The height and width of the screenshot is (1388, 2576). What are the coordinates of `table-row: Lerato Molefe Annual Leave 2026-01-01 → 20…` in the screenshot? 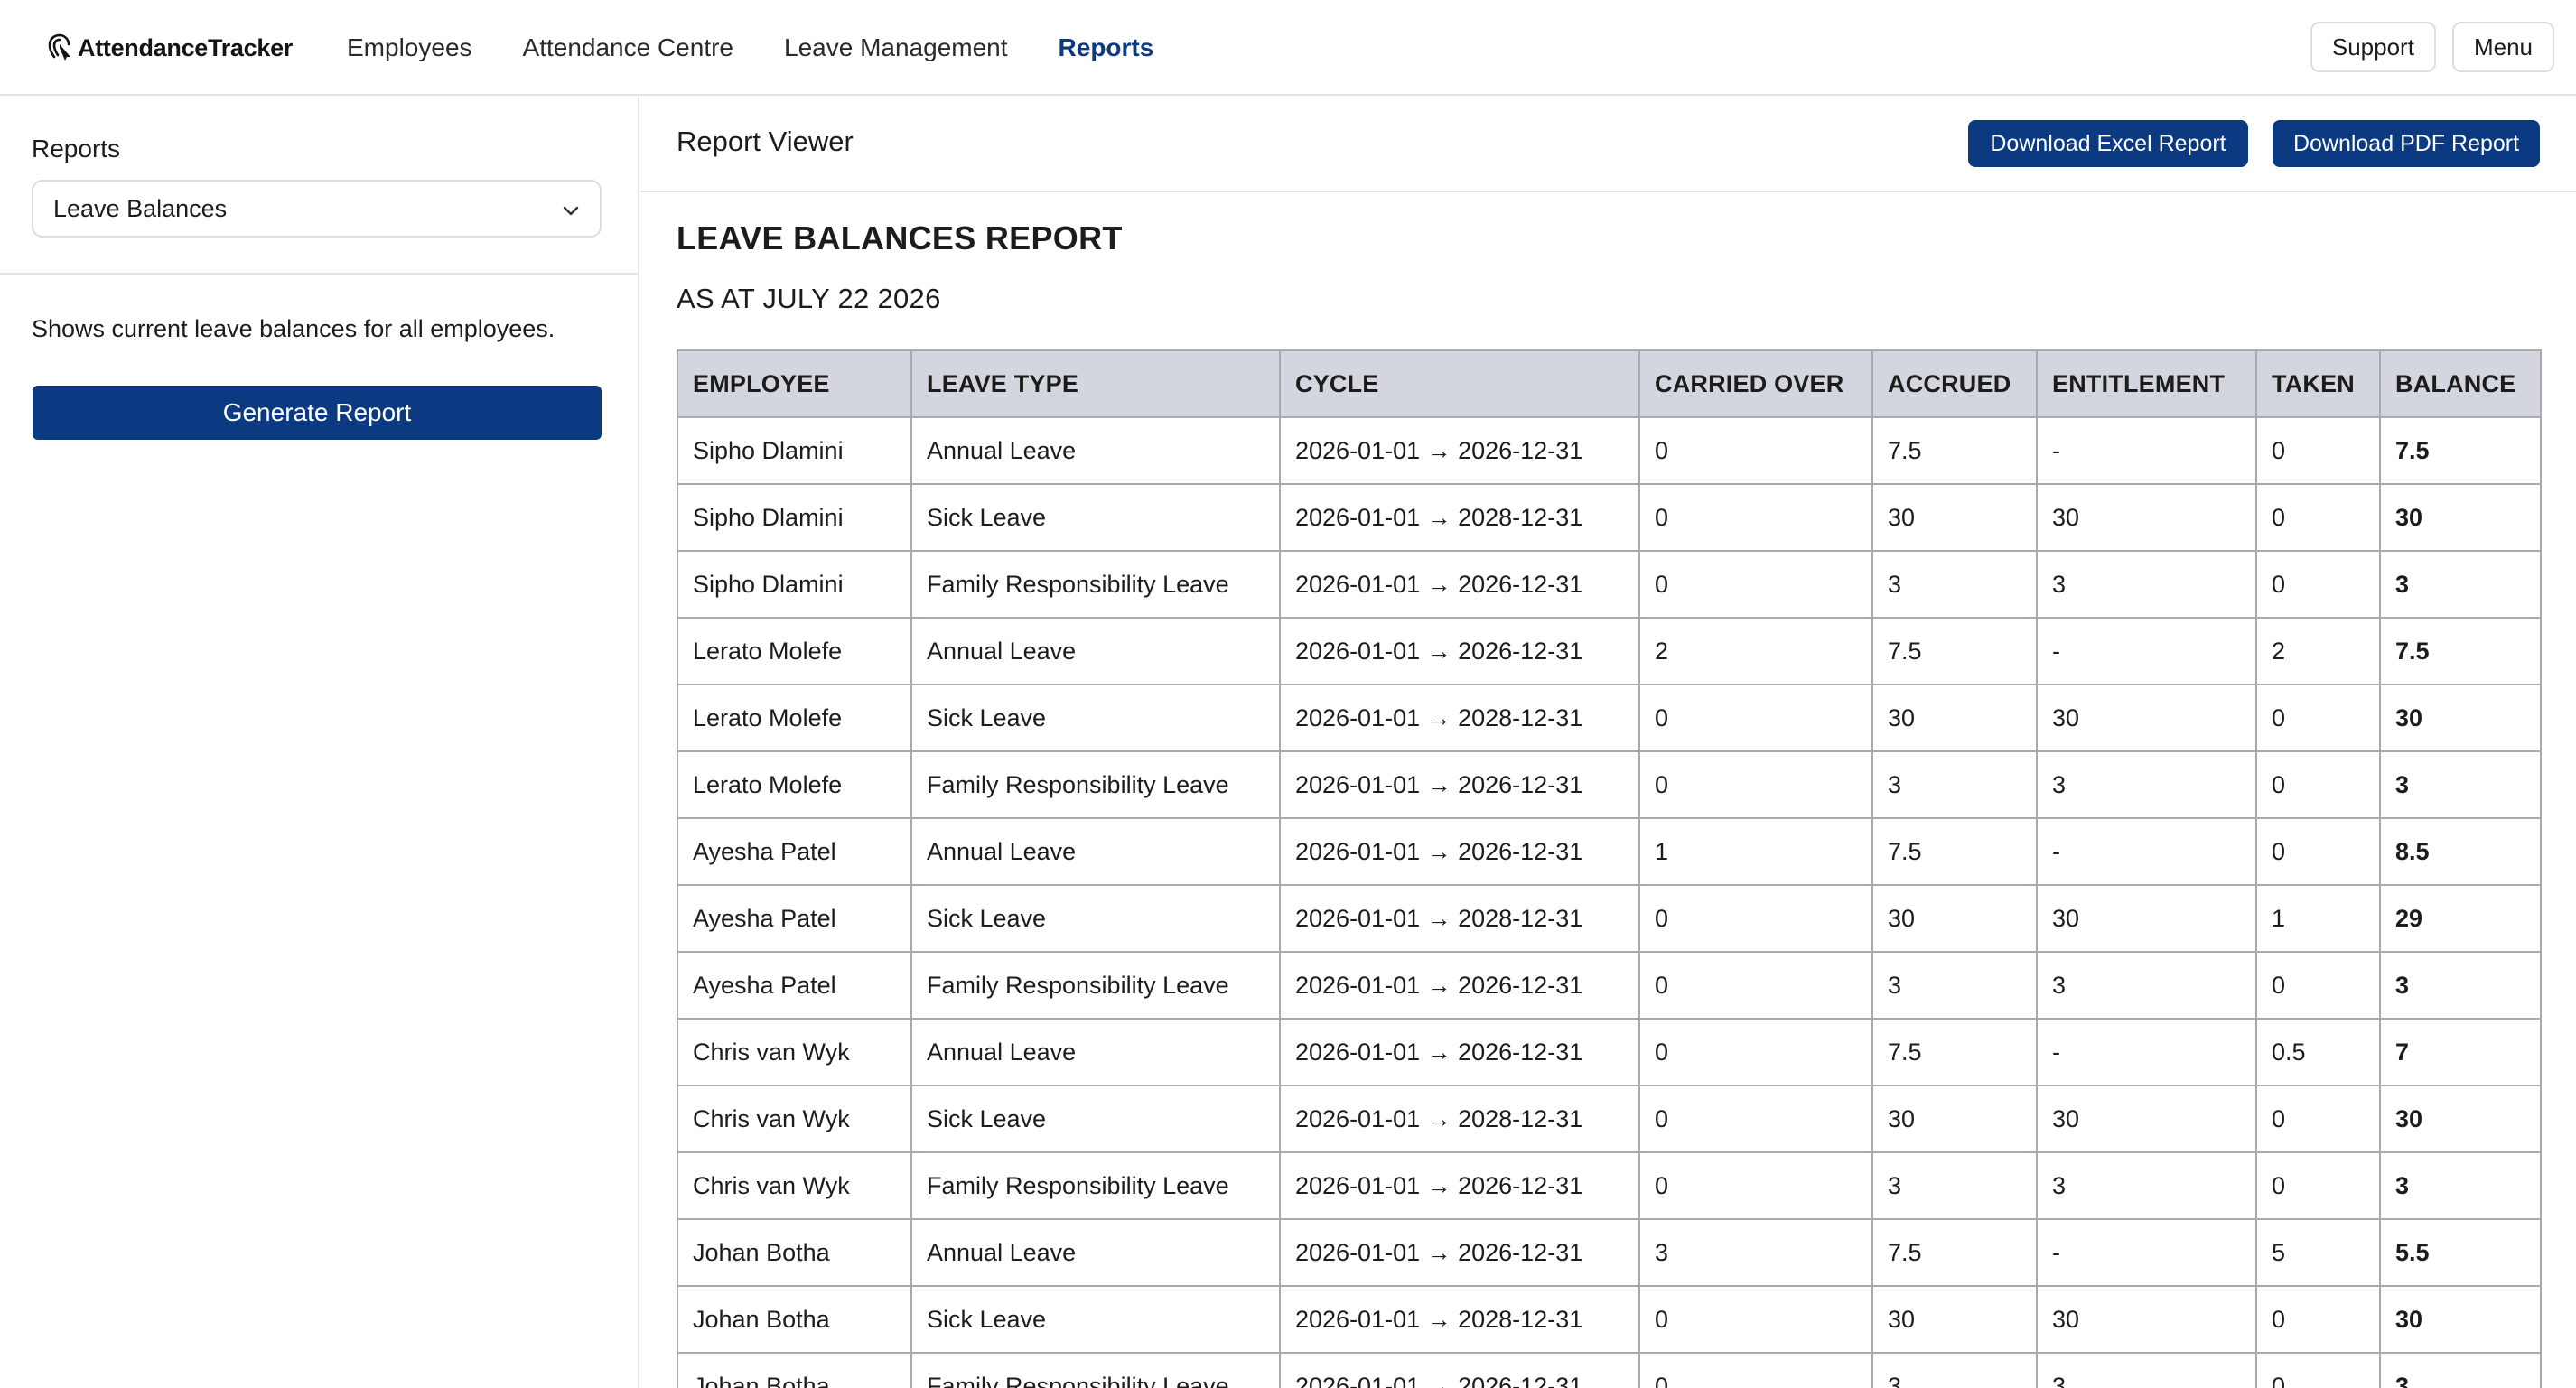 It's located at (1609, 651).